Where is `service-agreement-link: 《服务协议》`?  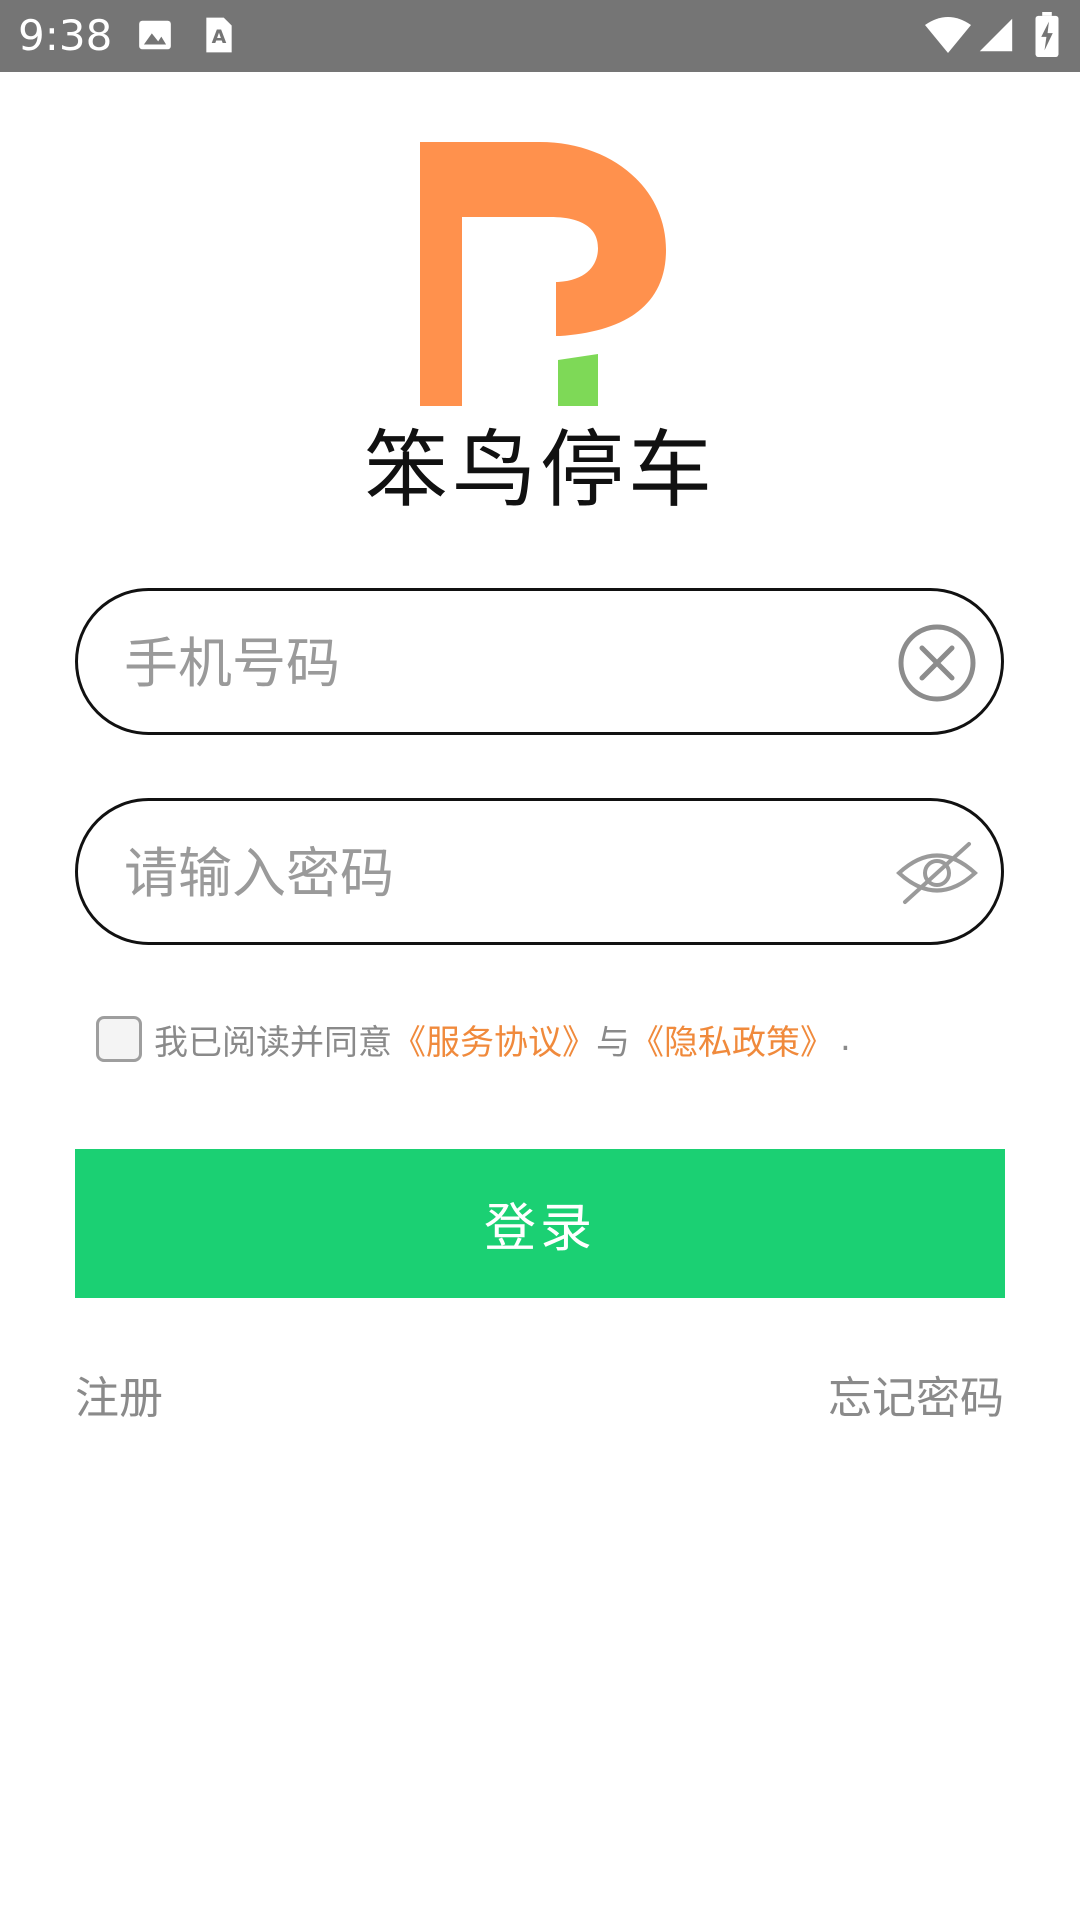
service-agreement-link: 《服务协议》 is located at coordinates (494, 1039).